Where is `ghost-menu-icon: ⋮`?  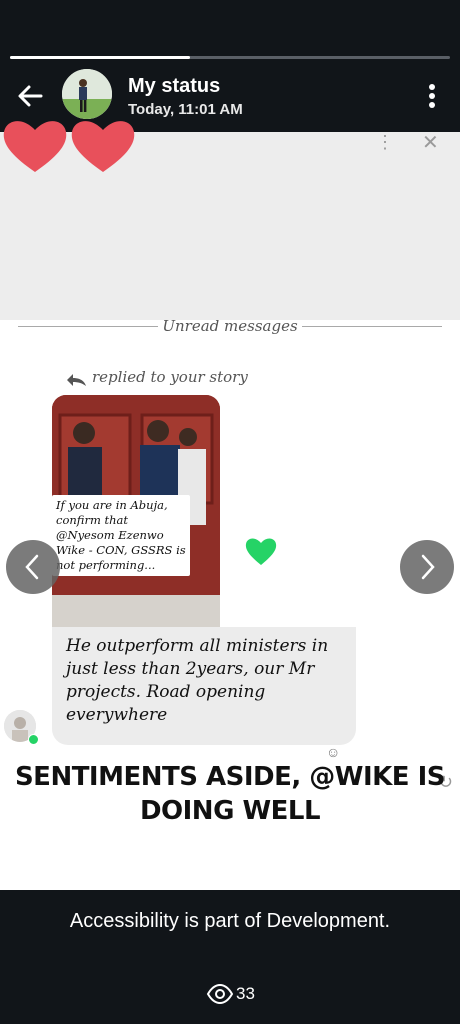 ghost-menu-icon: ⋮ is located at coordinates (385, 142).